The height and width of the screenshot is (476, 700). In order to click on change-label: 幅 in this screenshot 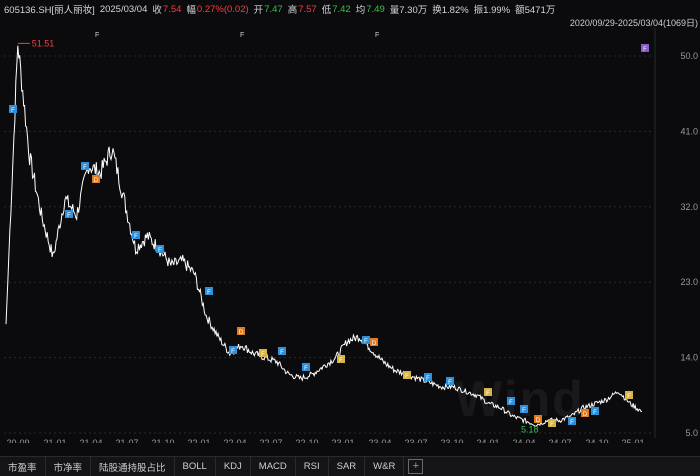, I will do `click(191, 10)`.